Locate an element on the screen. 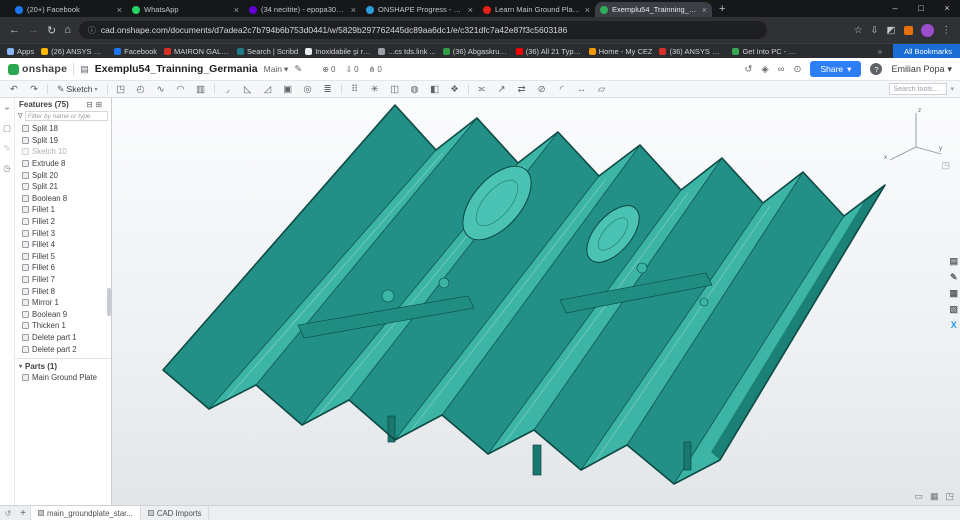 This screenshot has width=960, height=520. sync-status-icon: ↺ is located at coordinates (8, 513).